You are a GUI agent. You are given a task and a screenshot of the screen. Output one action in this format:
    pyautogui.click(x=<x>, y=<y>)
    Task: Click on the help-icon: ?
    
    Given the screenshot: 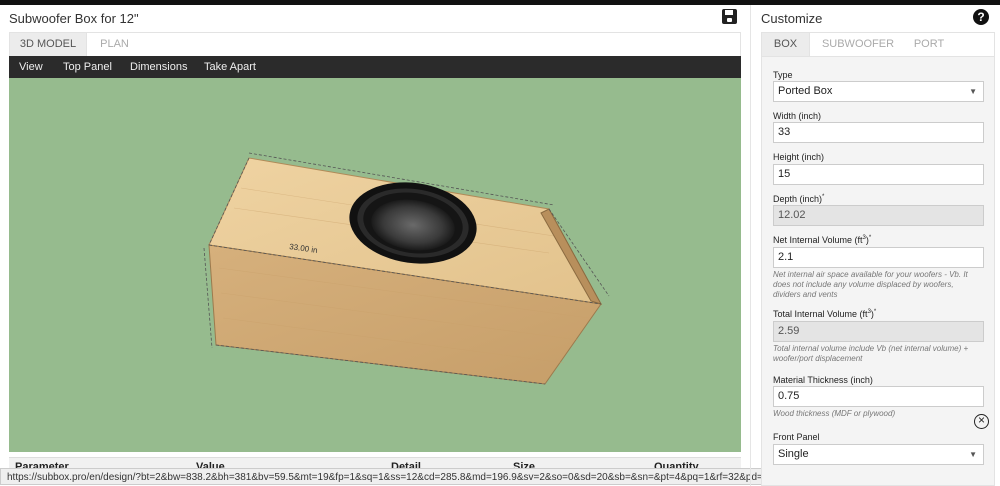 What is the action you would take?
    pyautogui.click(x=981, y=17)
    